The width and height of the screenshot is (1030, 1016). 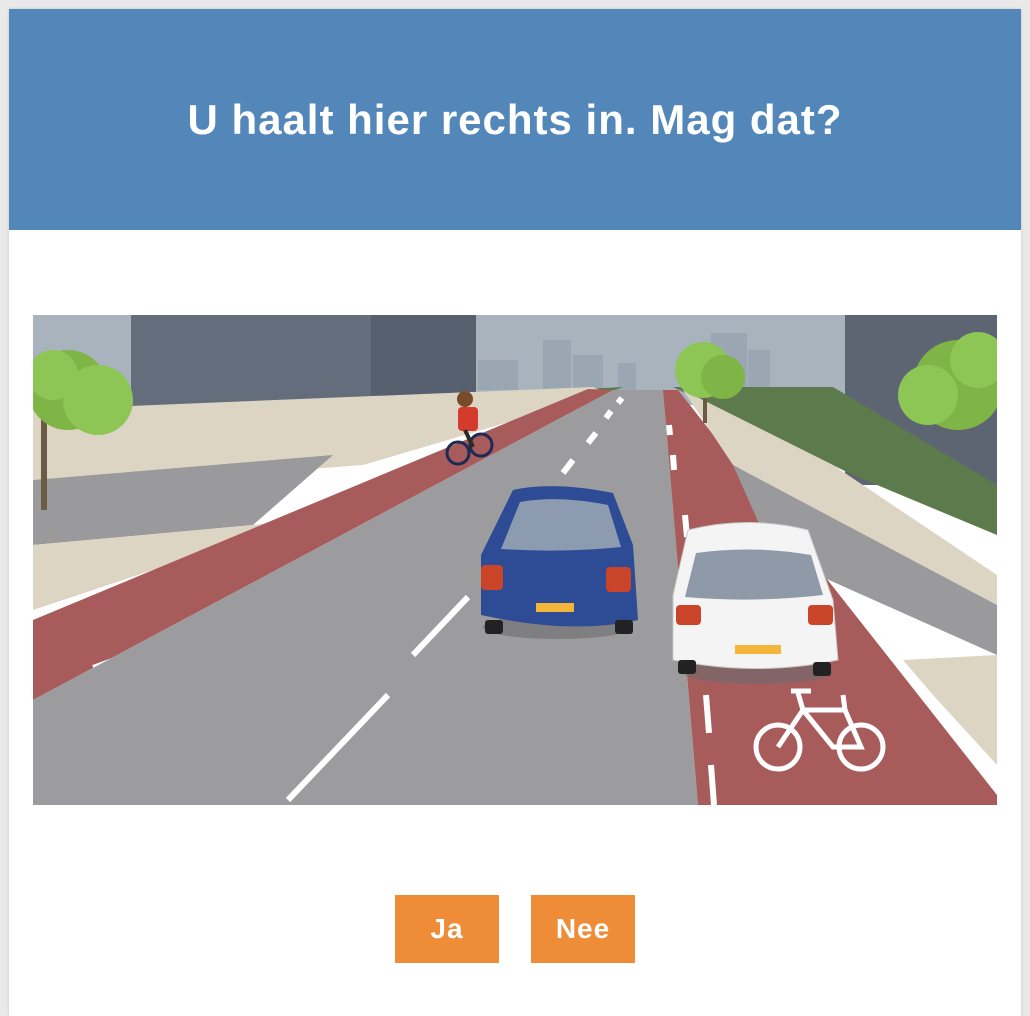 I want to click on question-title: U haalt hier rechts in. Mag dat?, so click(x=515, y=119).